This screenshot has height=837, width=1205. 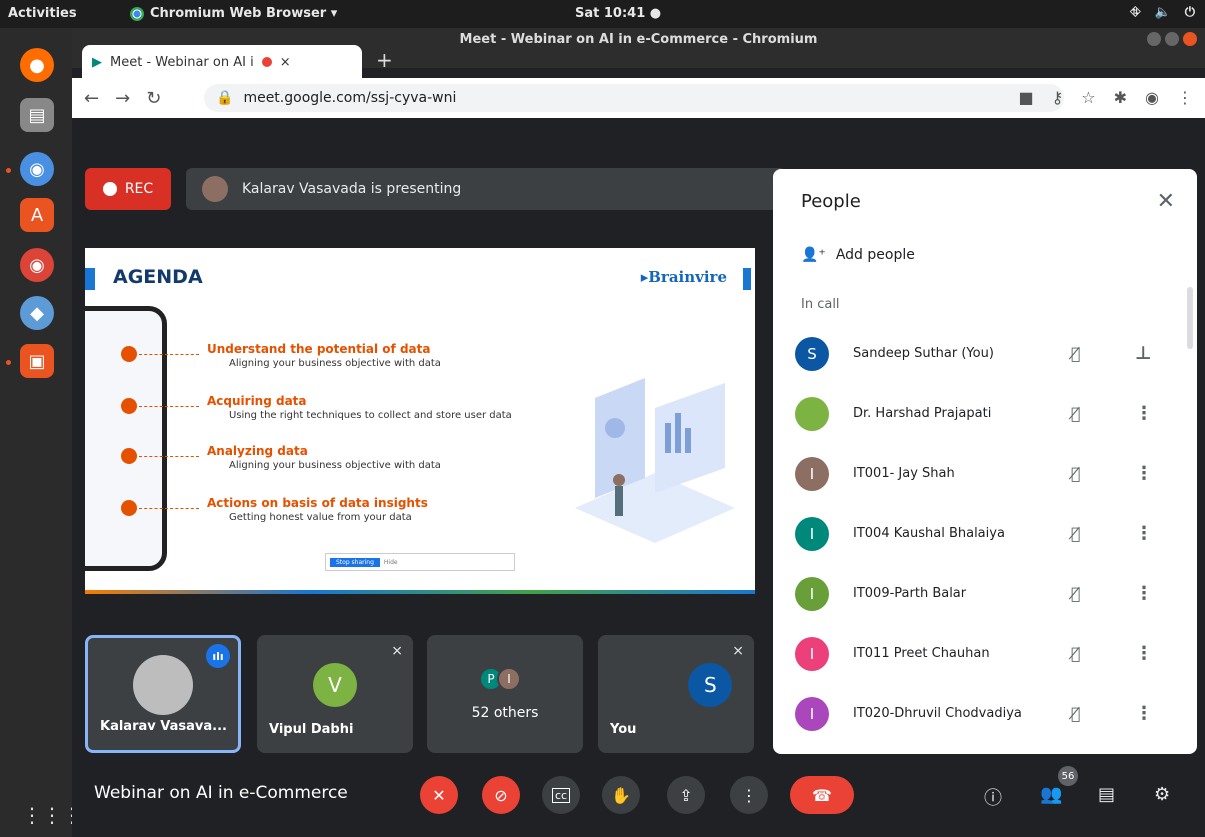 What do you see at coordinates (1058, 97) in the screenshot?
I see `key-icon: ⚷` at bounding box center [1058, 97].